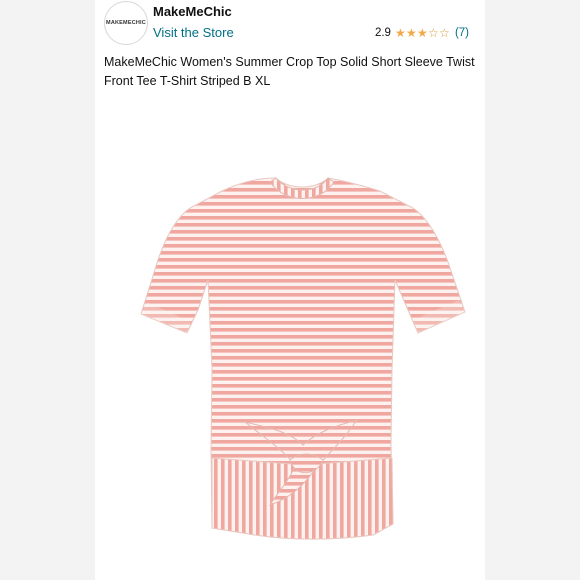 The height and width of the screenshot is (580, 580). What do you see at coordinates (382, 33) in the screenshot?
I see `rating-score: 2.9` at bounding box center [382, 33].